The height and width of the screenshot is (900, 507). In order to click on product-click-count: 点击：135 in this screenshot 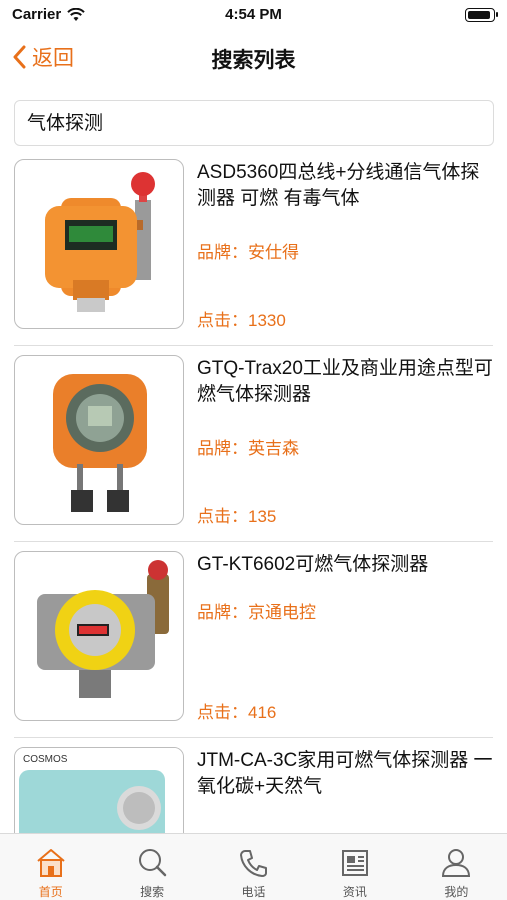, I will do `click(237, 516)`.